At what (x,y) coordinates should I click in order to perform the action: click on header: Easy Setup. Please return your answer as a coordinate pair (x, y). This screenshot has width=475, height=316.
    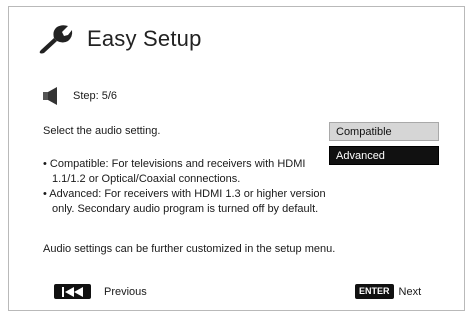
    Looking at the image, I should click on (119, 39).